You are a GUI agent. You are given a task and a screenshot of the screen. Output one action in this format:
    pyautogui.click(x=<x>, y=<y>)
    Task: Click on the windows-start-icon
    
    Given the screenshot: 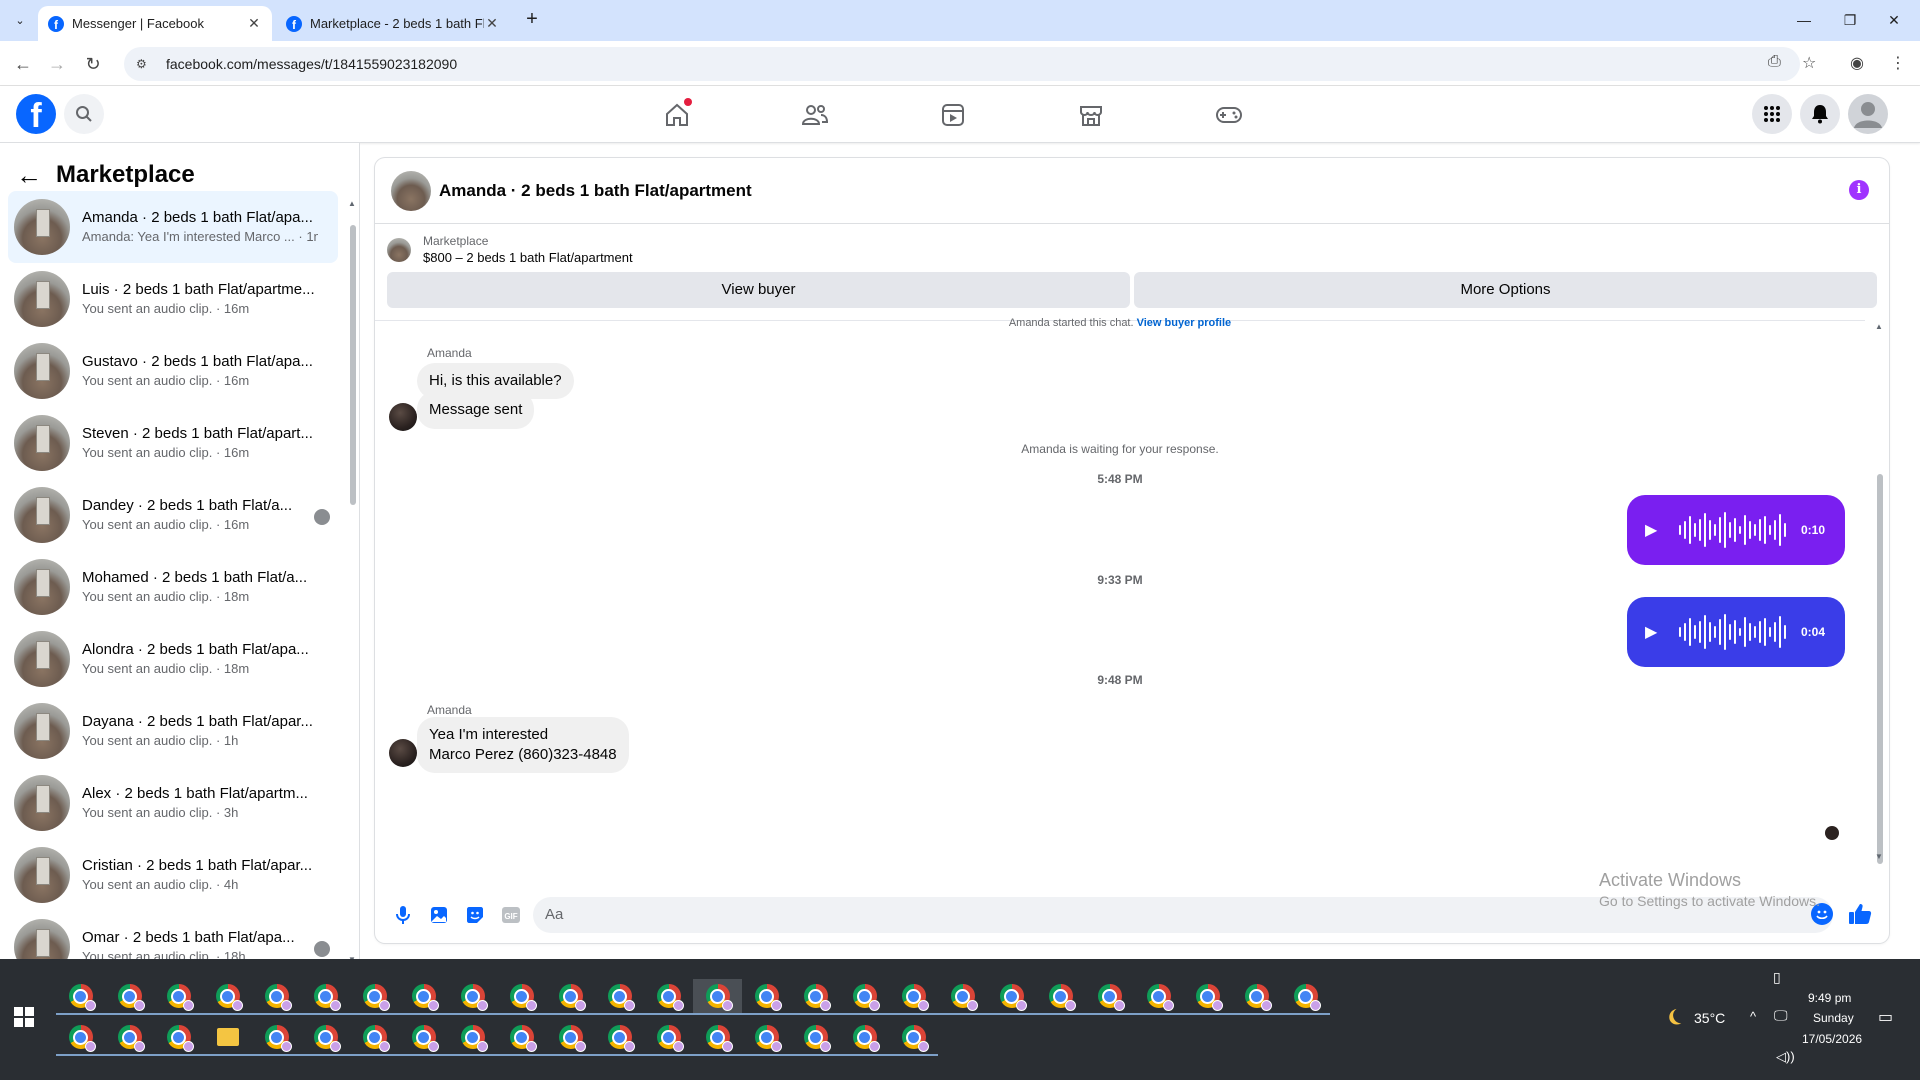 What is the action you would take?
    pyautogui.click(x=24, y=1017)
    